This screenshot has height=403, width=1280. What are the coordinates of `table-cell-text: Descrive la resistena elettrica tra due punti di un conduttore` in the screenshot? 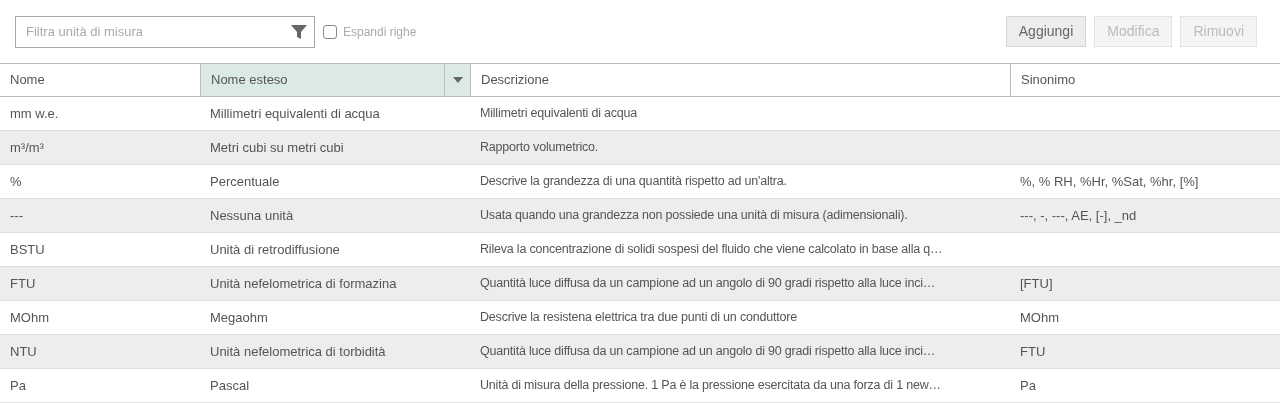 It's located at (638, 318).